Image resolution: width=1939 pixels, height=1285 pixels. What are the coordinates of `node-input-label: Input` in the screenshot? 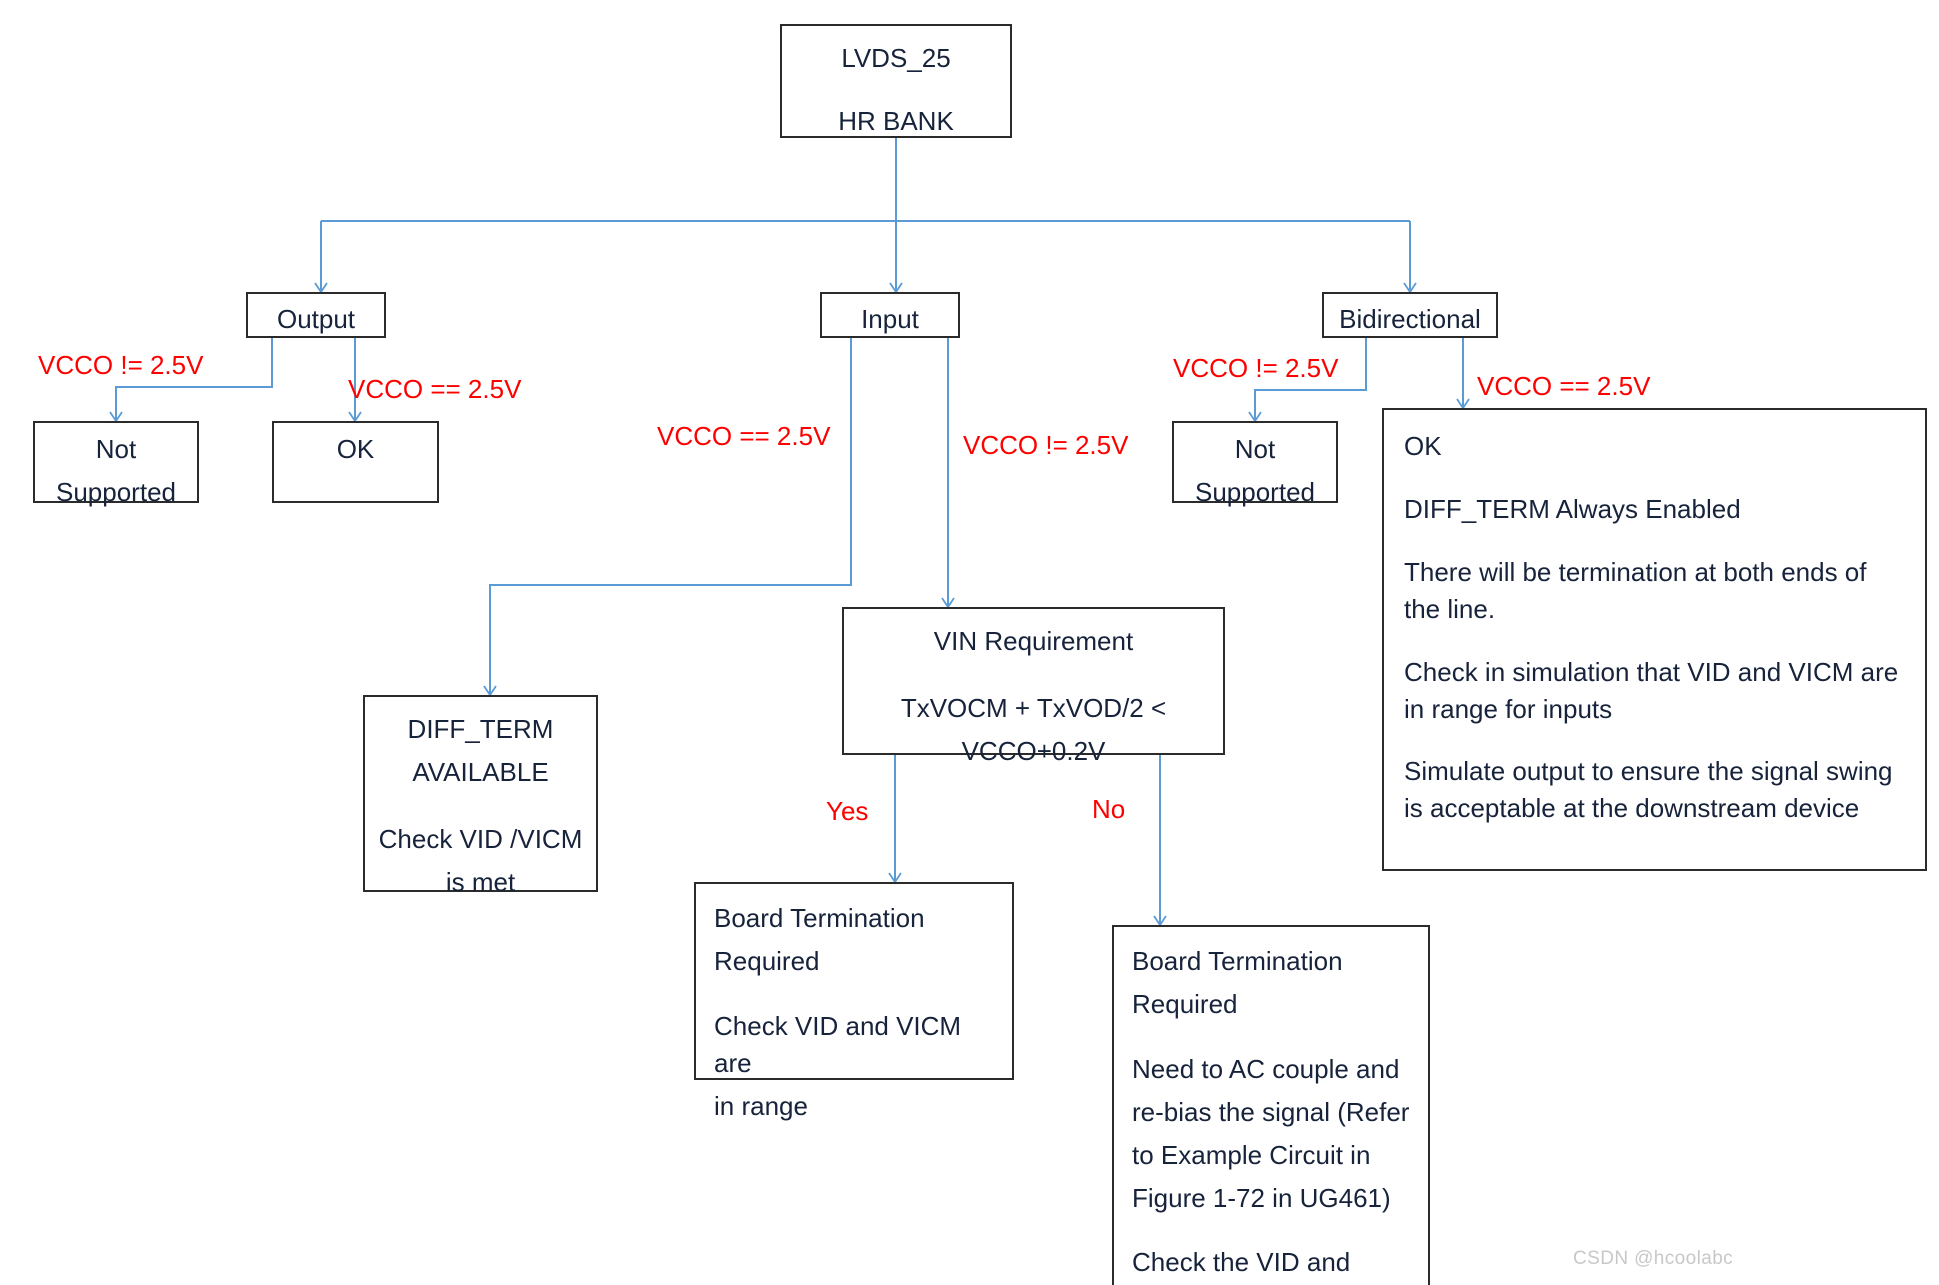 It's located at (890, 319).